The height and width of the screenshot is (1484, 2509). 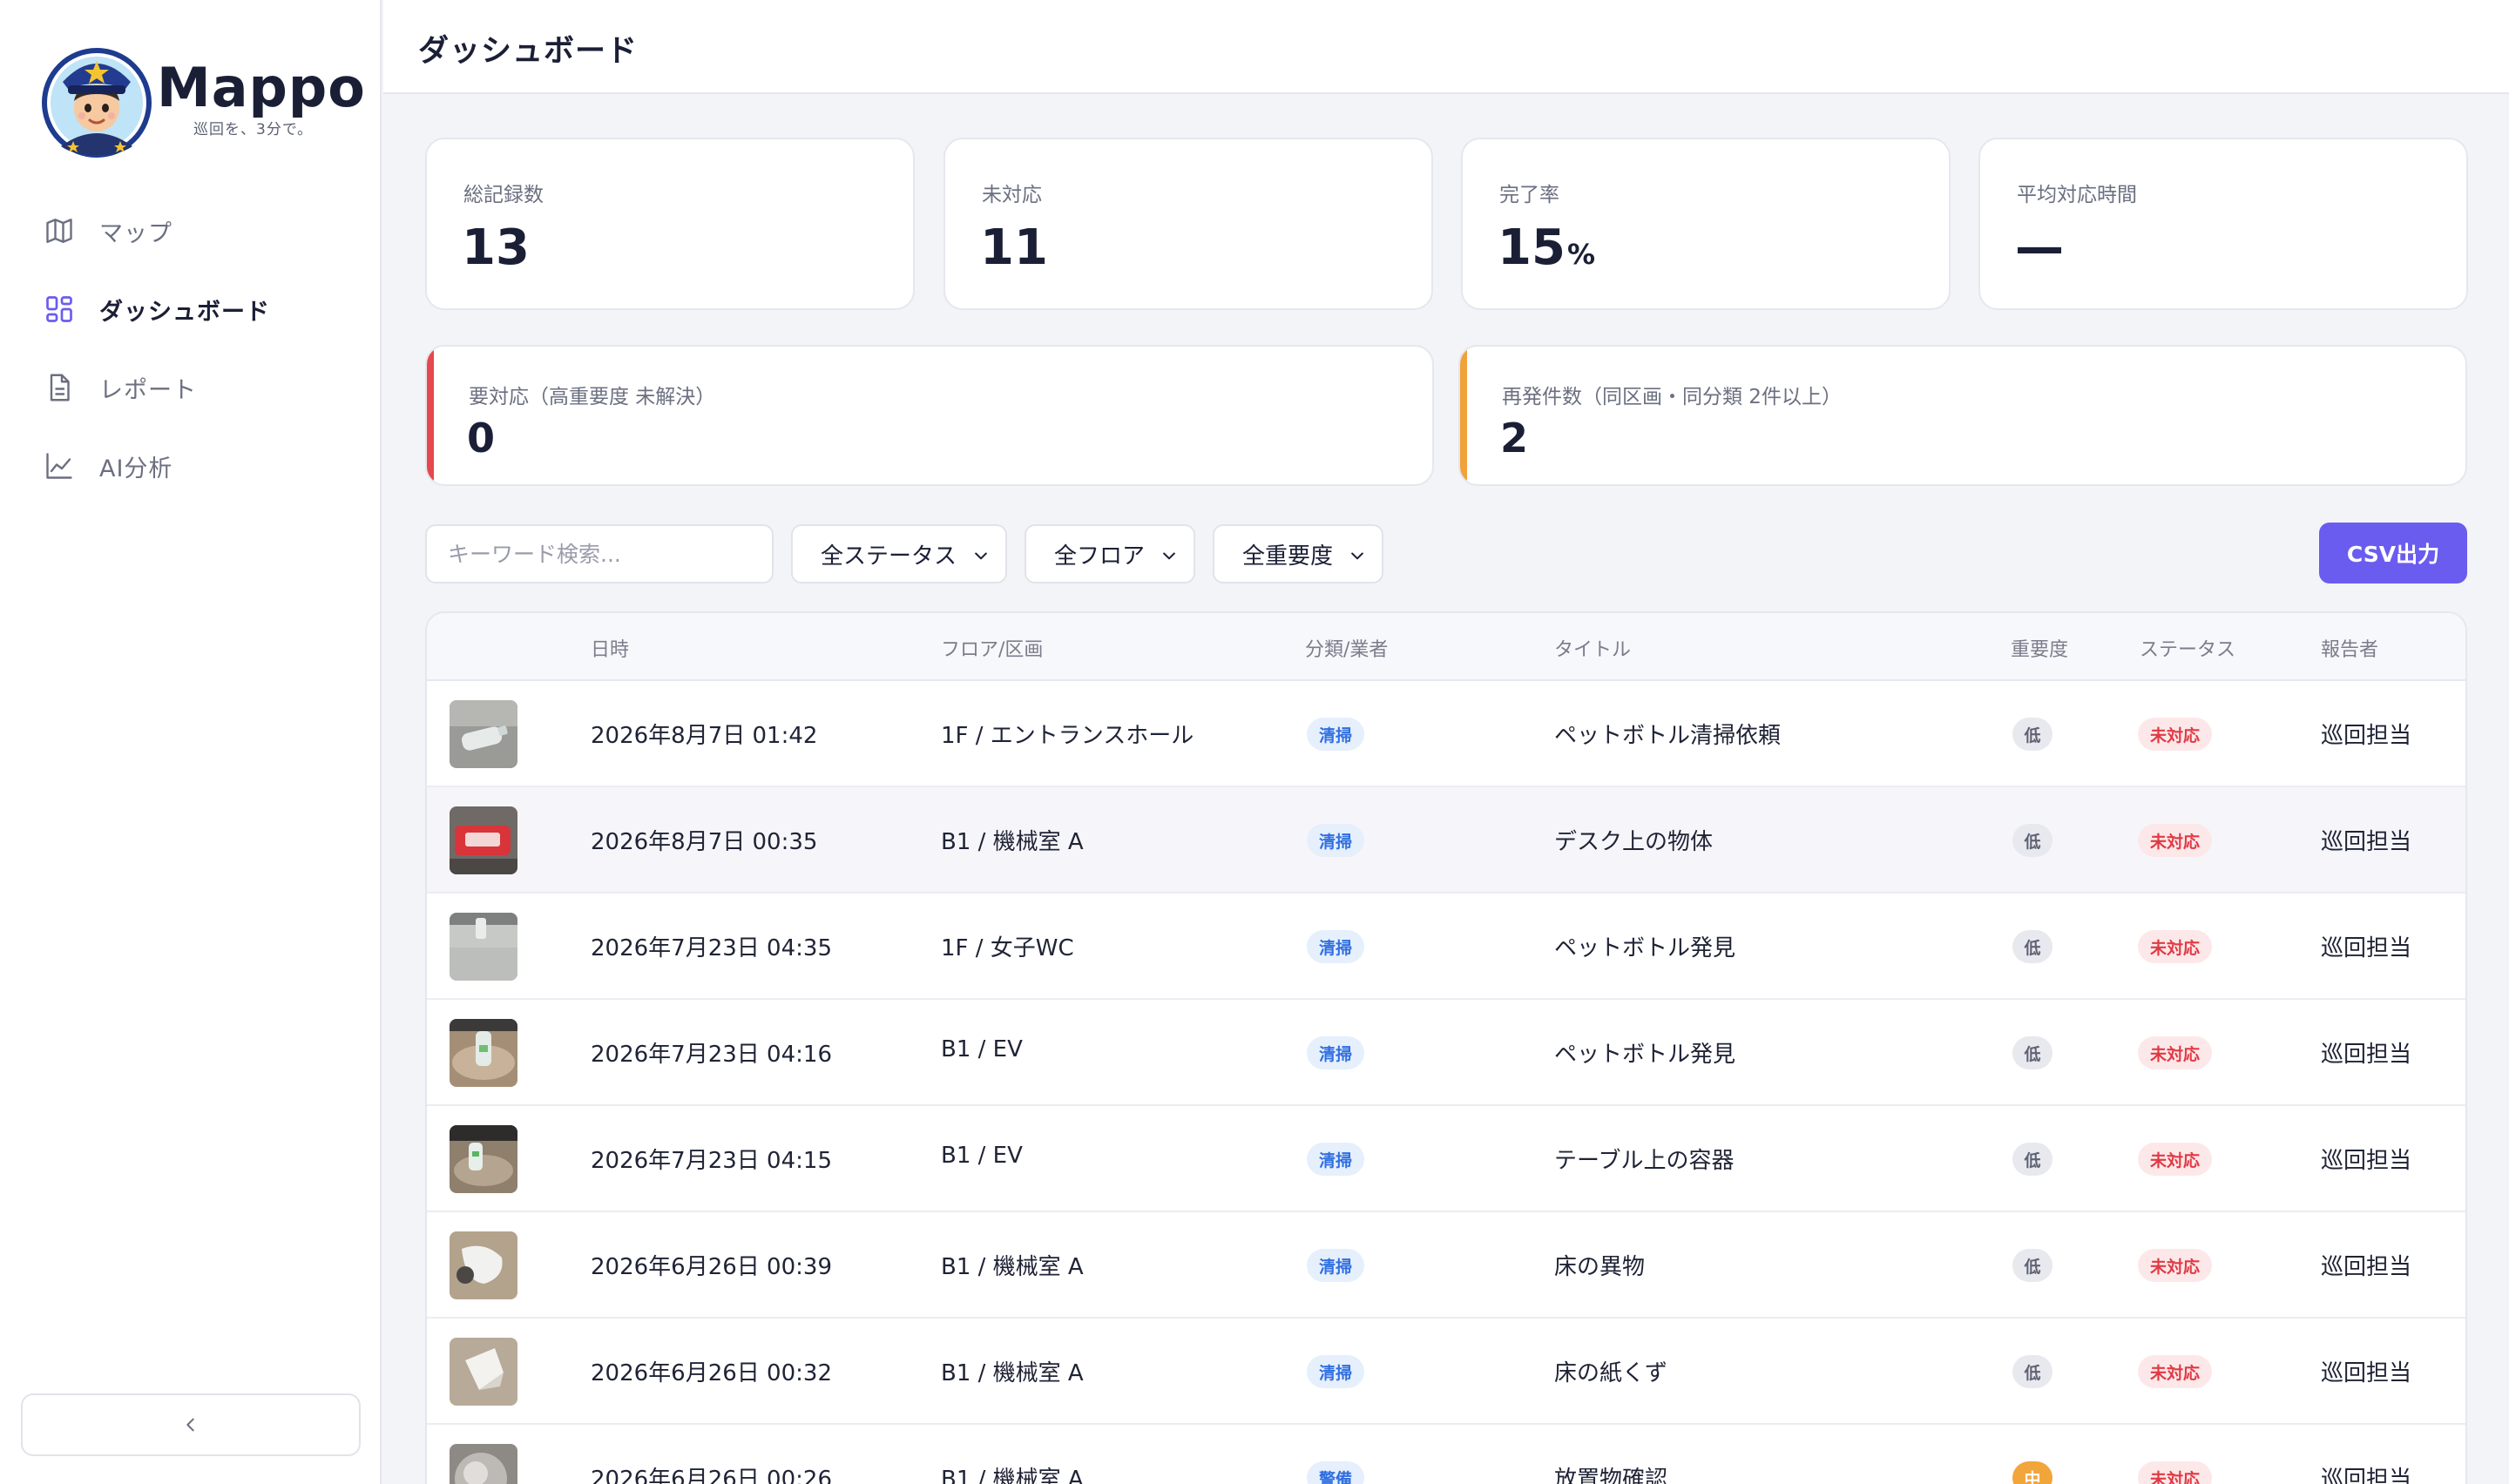 I want to click on chart-line-icon, so click(x=59, y=466).